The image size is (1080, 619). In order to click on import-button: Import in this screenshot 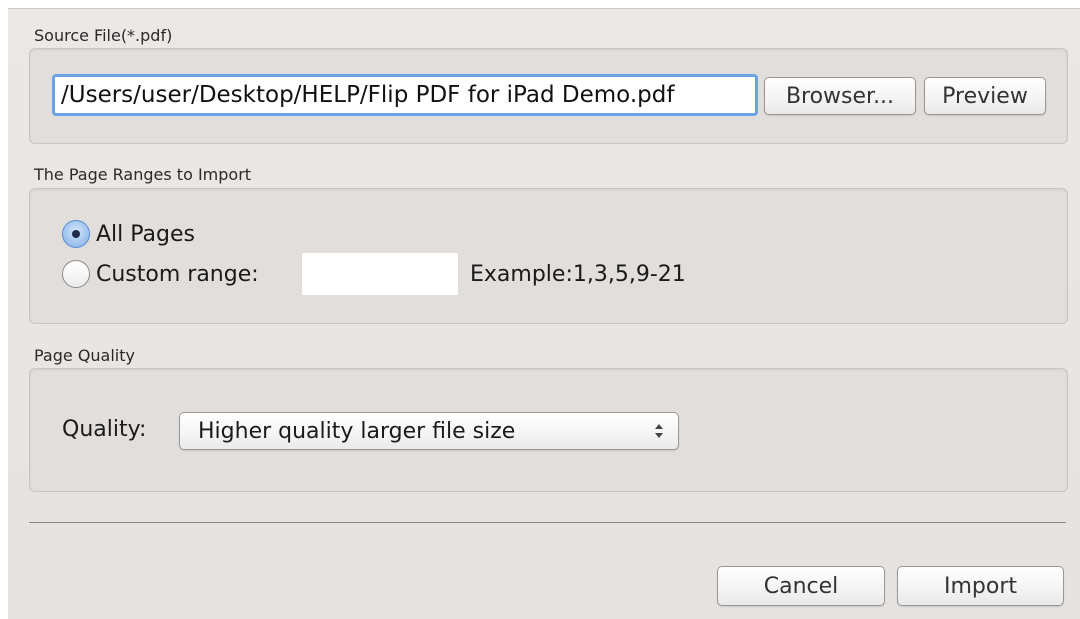, I will do `click(980, 586)`.